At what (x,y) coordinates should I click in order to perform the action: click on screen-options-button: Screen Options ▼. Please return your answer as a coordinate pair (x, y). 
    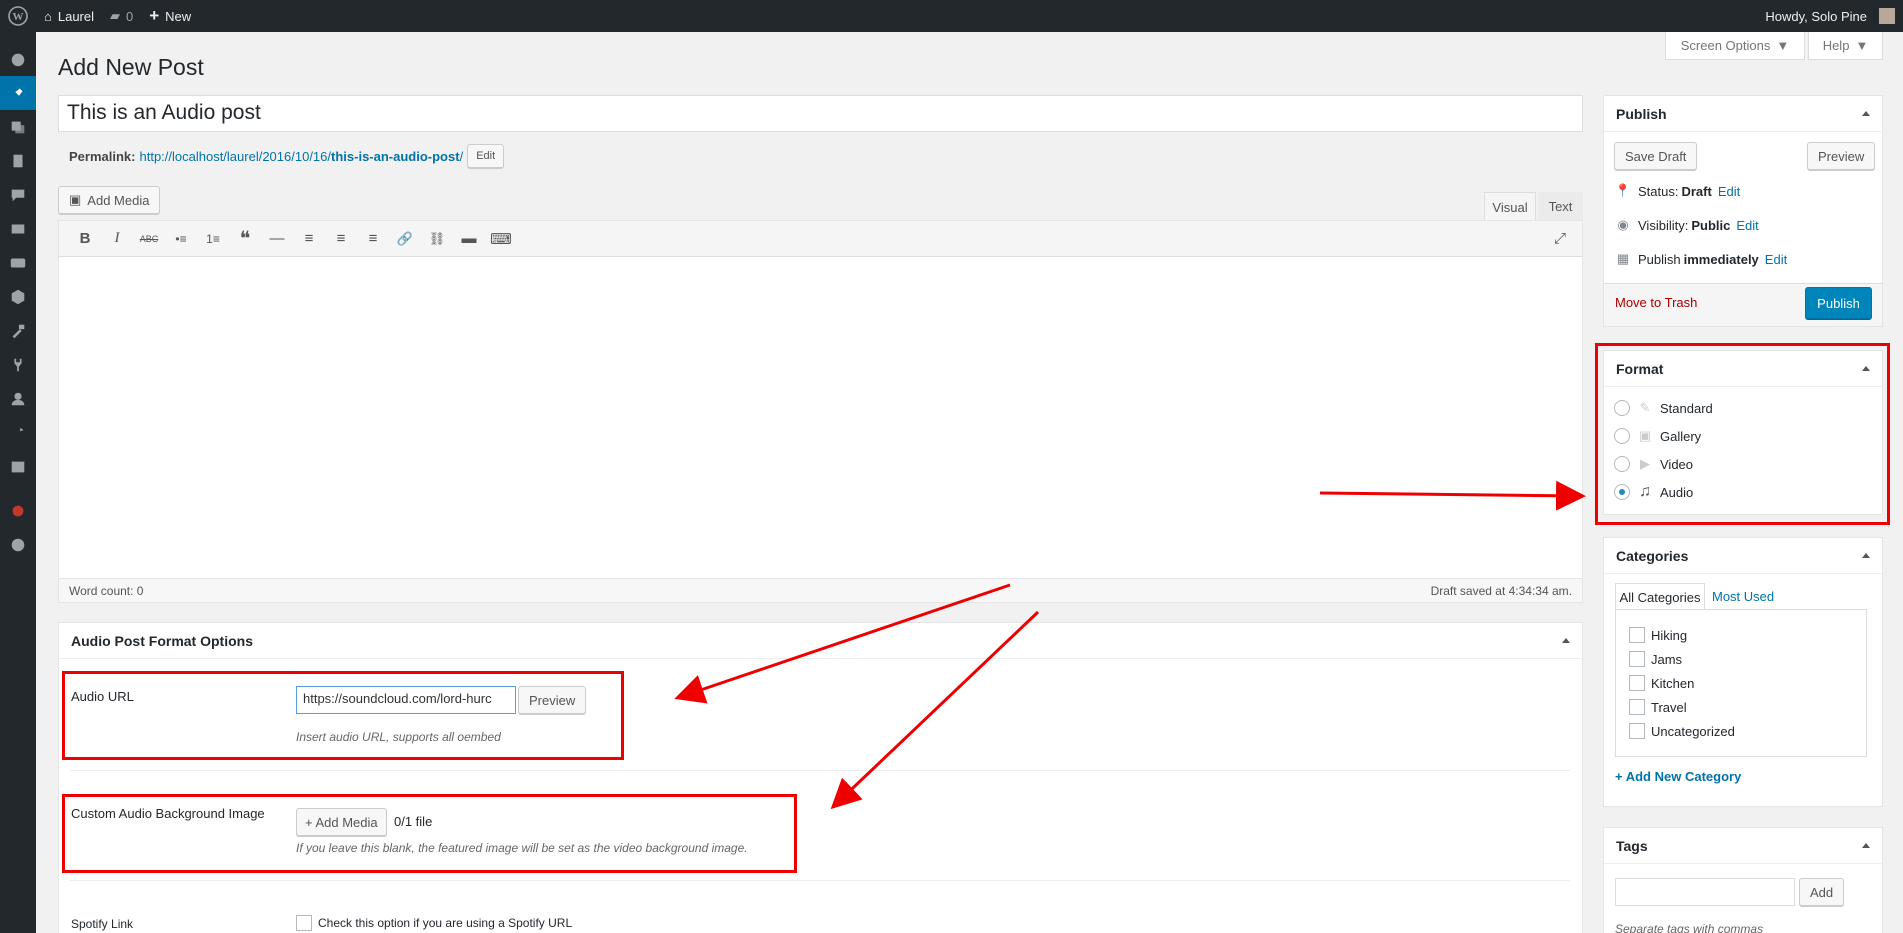
    Looking at the image, I should click on (1735, 46).